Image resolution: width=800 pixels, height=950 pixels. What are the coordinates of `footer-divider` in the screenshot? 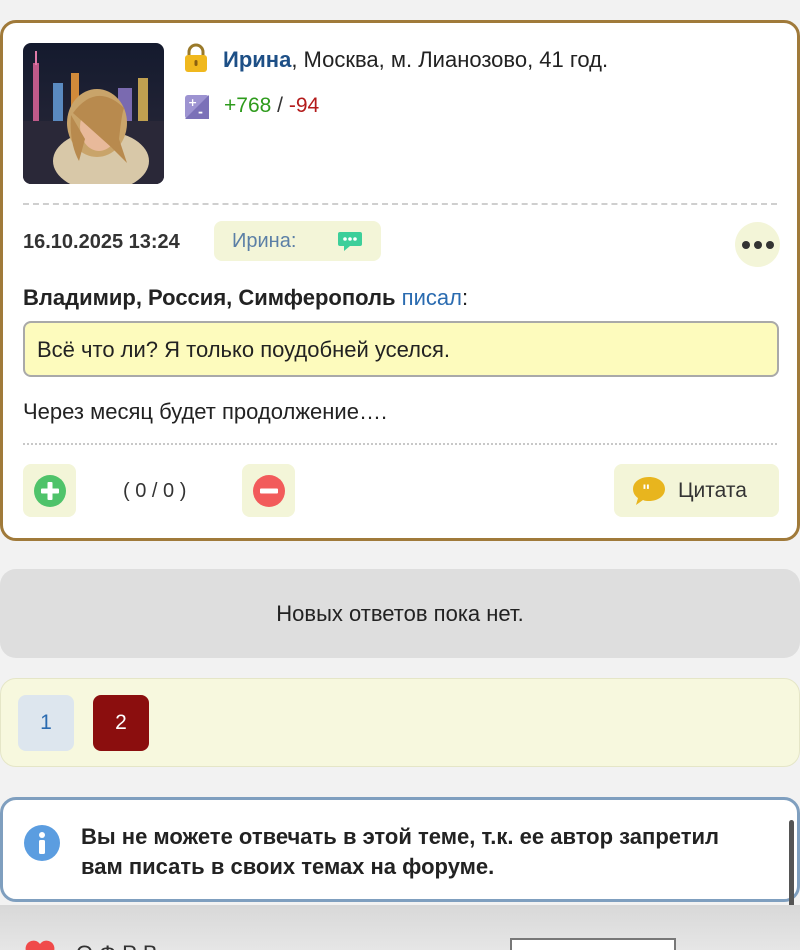 It's located at (400, 444).